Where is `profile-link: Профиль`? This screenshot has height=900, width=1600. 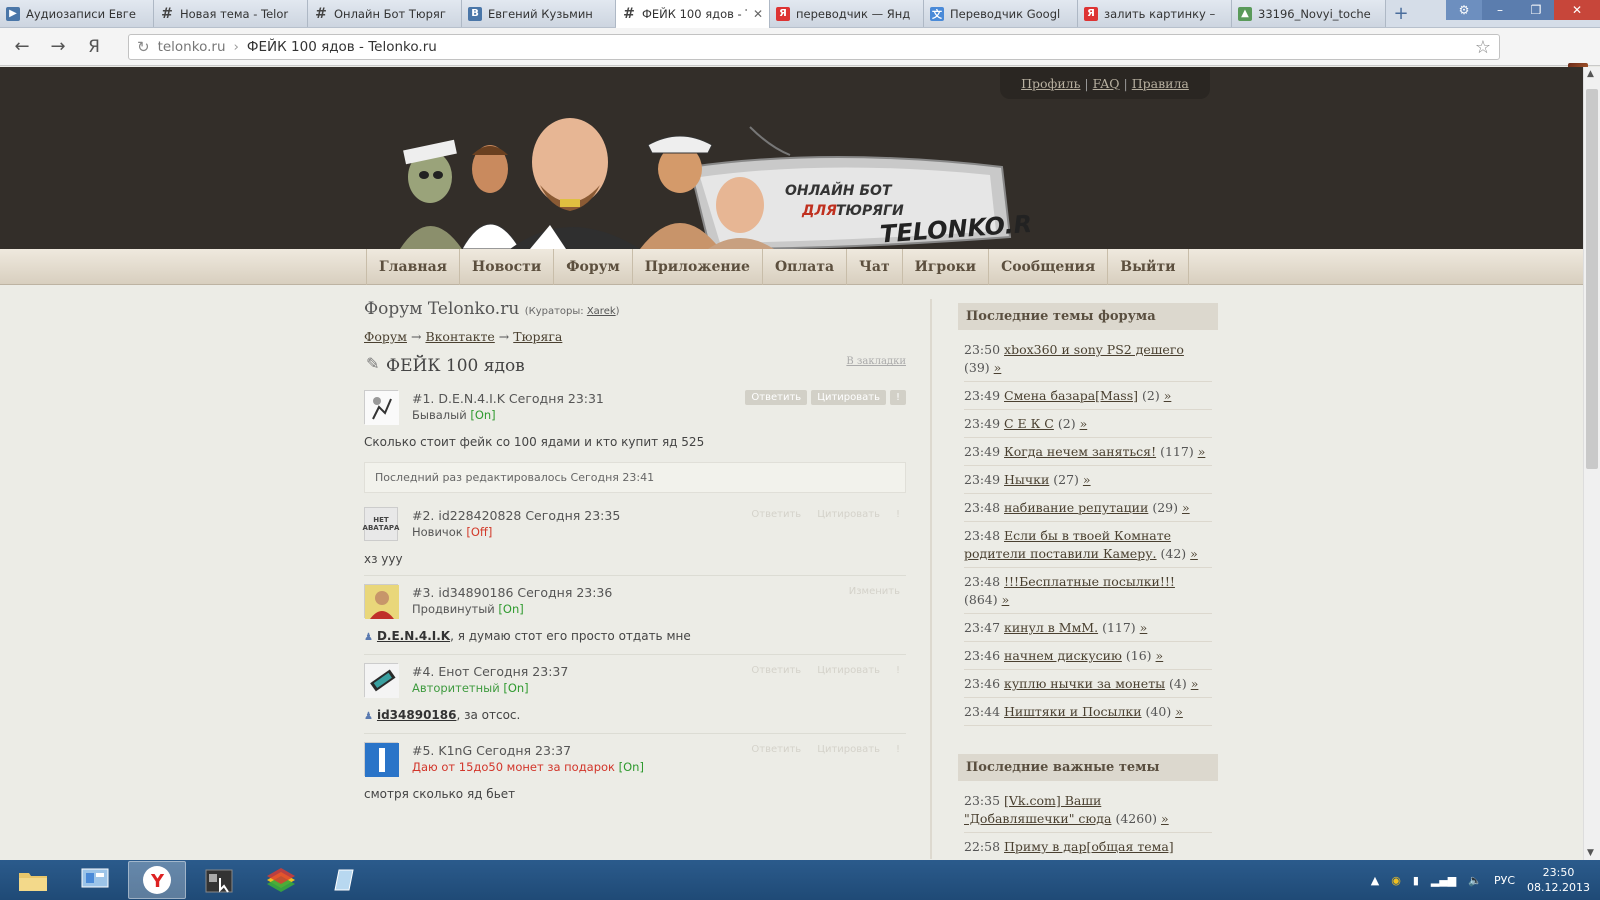 profile-link: Профиль is located at coordinates (1050, 83).